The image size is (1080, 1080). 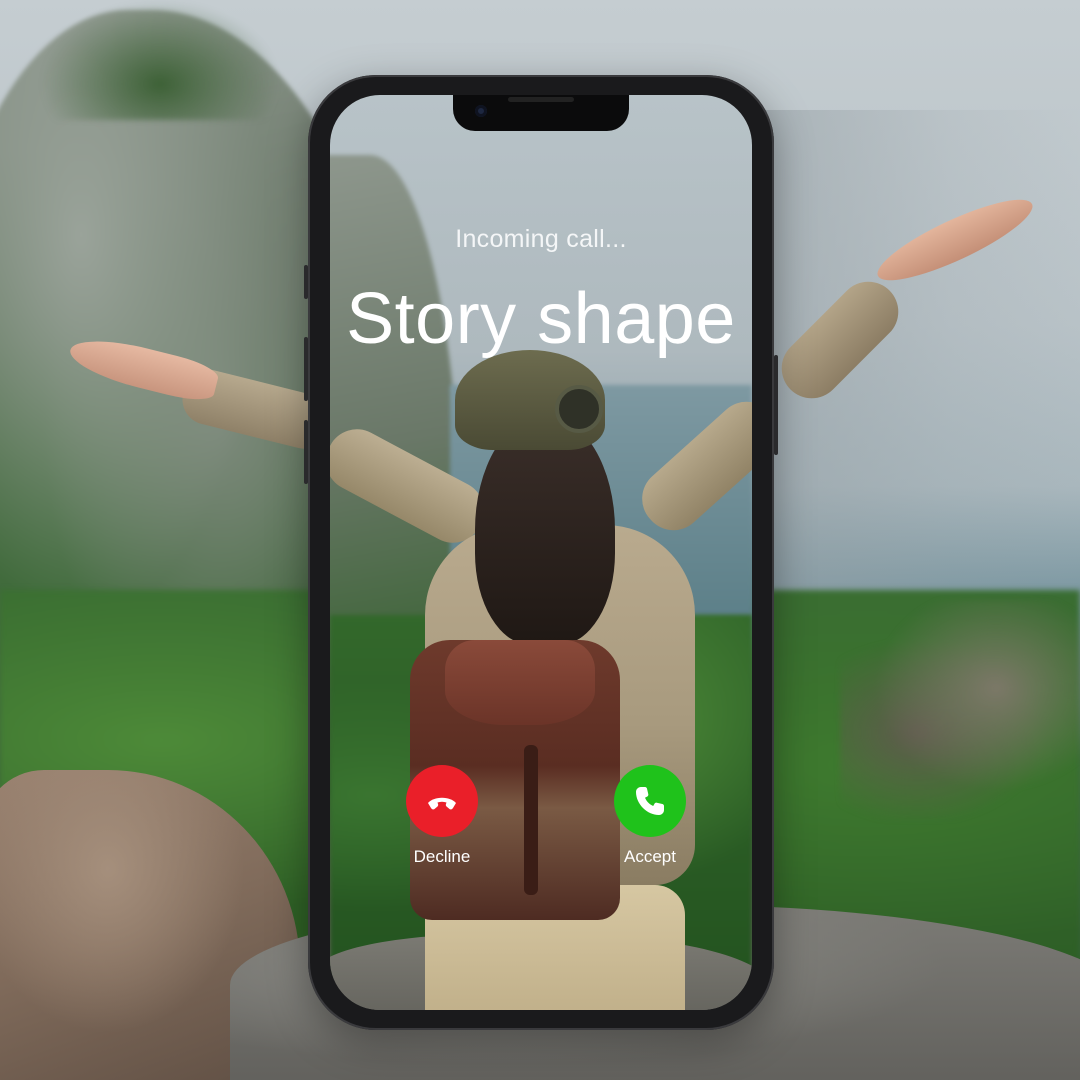 What do you see at coordinates (541, 113) in the screenshot?
I see `notch` at bounding box center [541, 113].